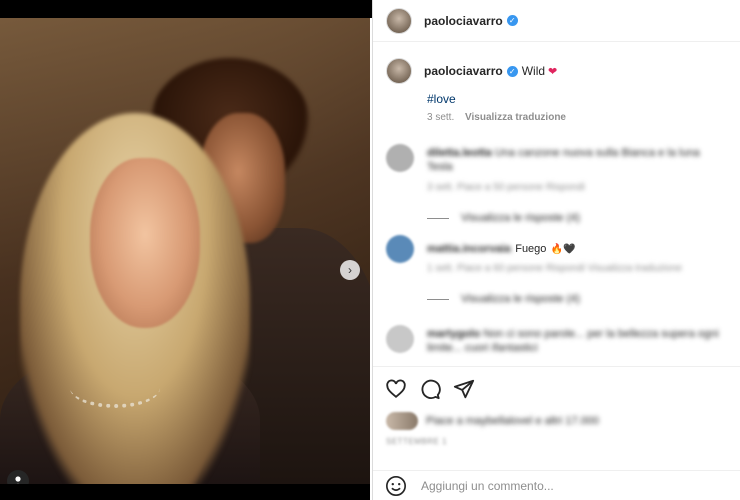  Describe the element at coordinates (501, 249) in the screenshot. I see `comment-text: mattia.incorvaia Fuego 🔥🖤` at that location.